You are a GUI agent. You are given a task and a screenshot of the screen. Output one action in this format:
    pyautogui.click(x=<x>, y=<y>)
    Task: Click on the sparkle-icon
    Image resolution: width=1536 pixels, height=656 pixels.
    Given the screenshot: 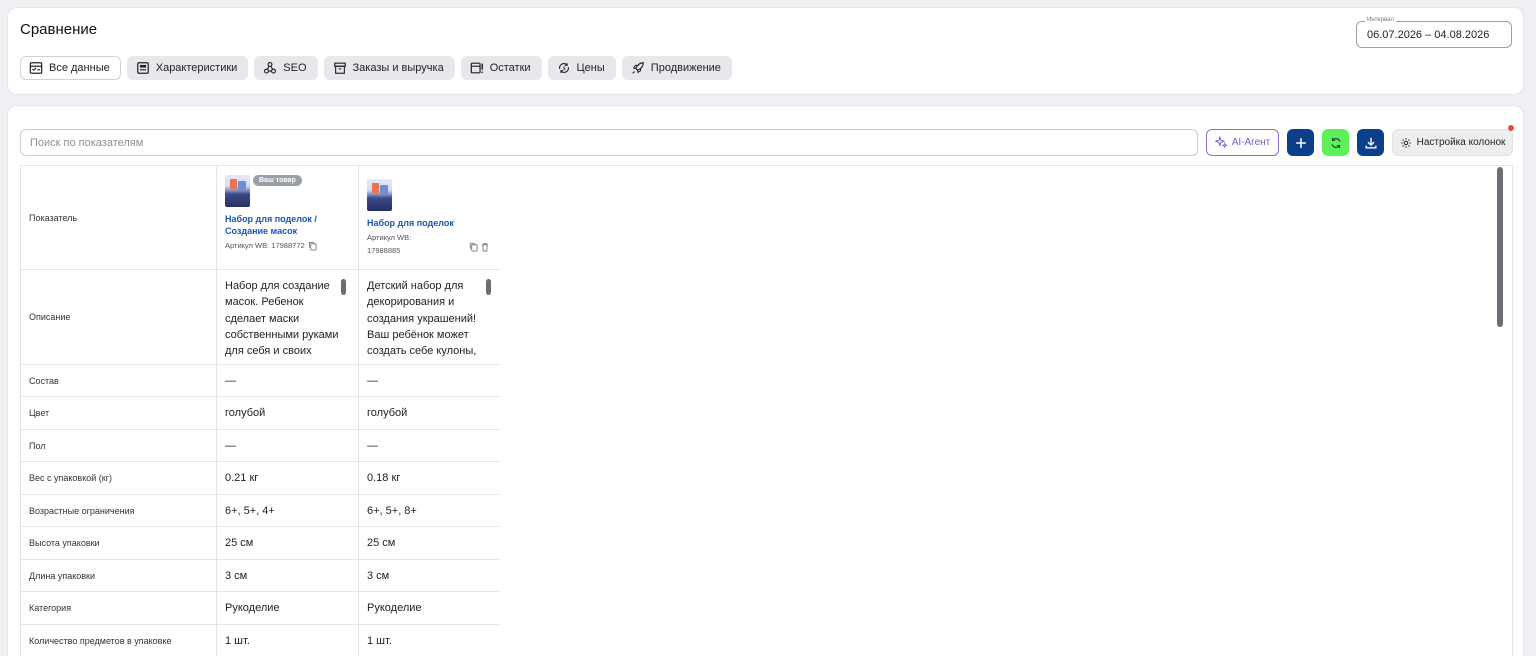 What is the action you would take?
    pyautogui.click(x=1221, y=142)
    